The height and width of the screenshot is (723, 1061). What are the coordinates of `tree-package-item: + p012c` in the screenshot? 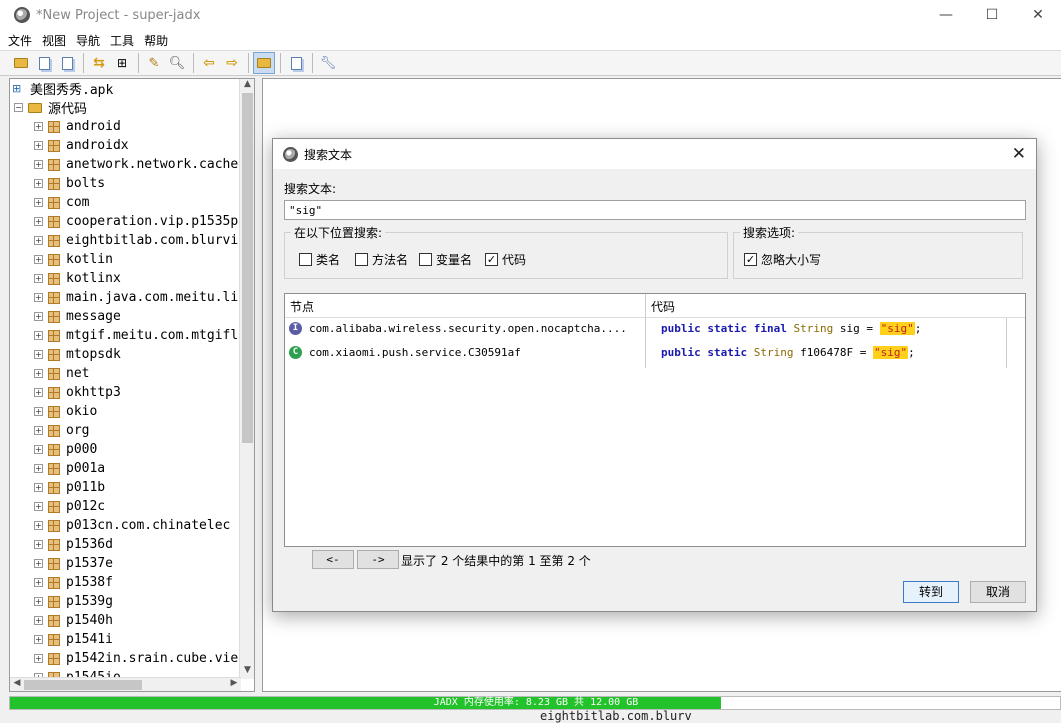 It's located at (69, 506).